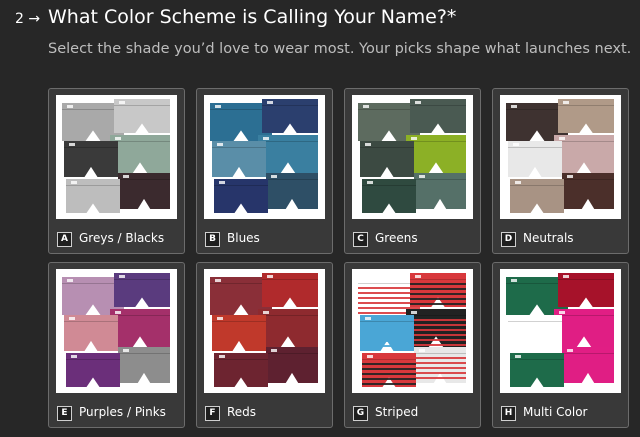 Image resolution: width=640 pixels, height=437 pixels. I want to click on option-multi-color: H Multi Color, so click(560, 345).